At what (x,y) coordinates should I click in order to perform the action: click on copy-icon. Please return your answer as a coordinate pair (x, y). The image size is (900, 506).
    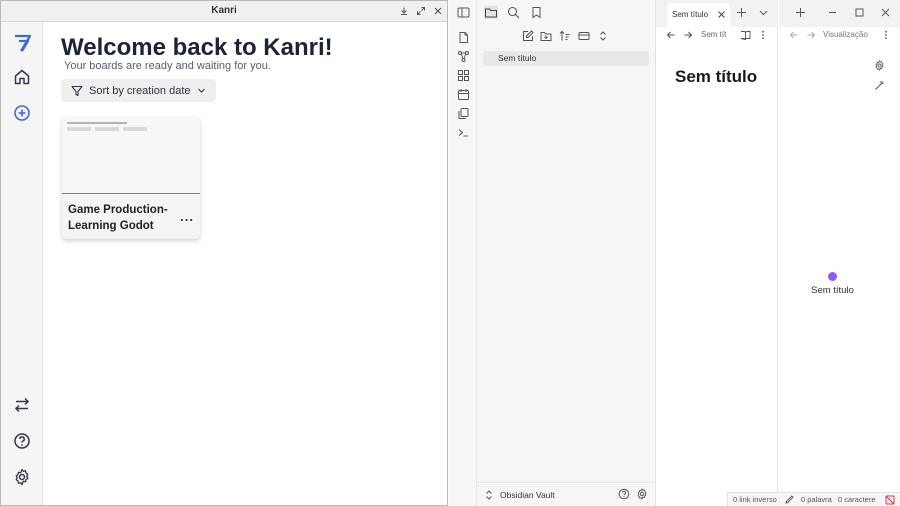
    Looking at the image, I should click on (463, 113).